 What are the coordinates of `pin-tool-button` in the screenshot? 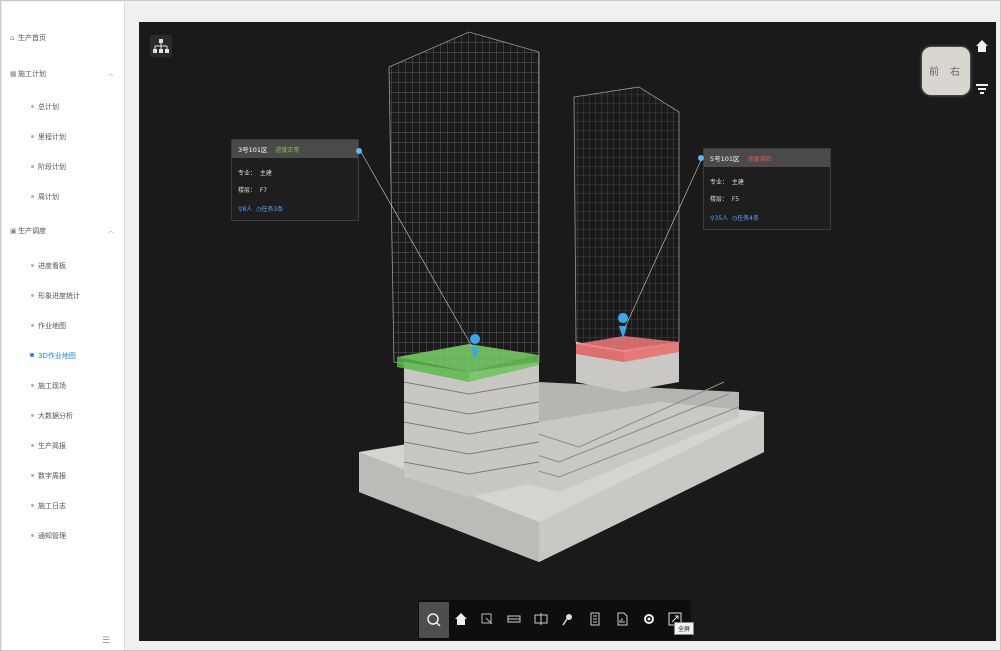 It's located at (568, 619).